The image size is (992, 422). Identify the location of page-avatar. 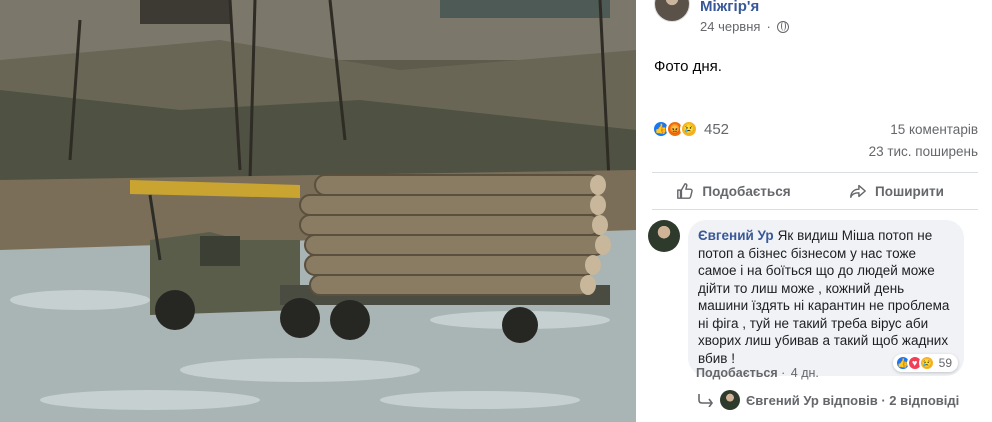
(672, 11).